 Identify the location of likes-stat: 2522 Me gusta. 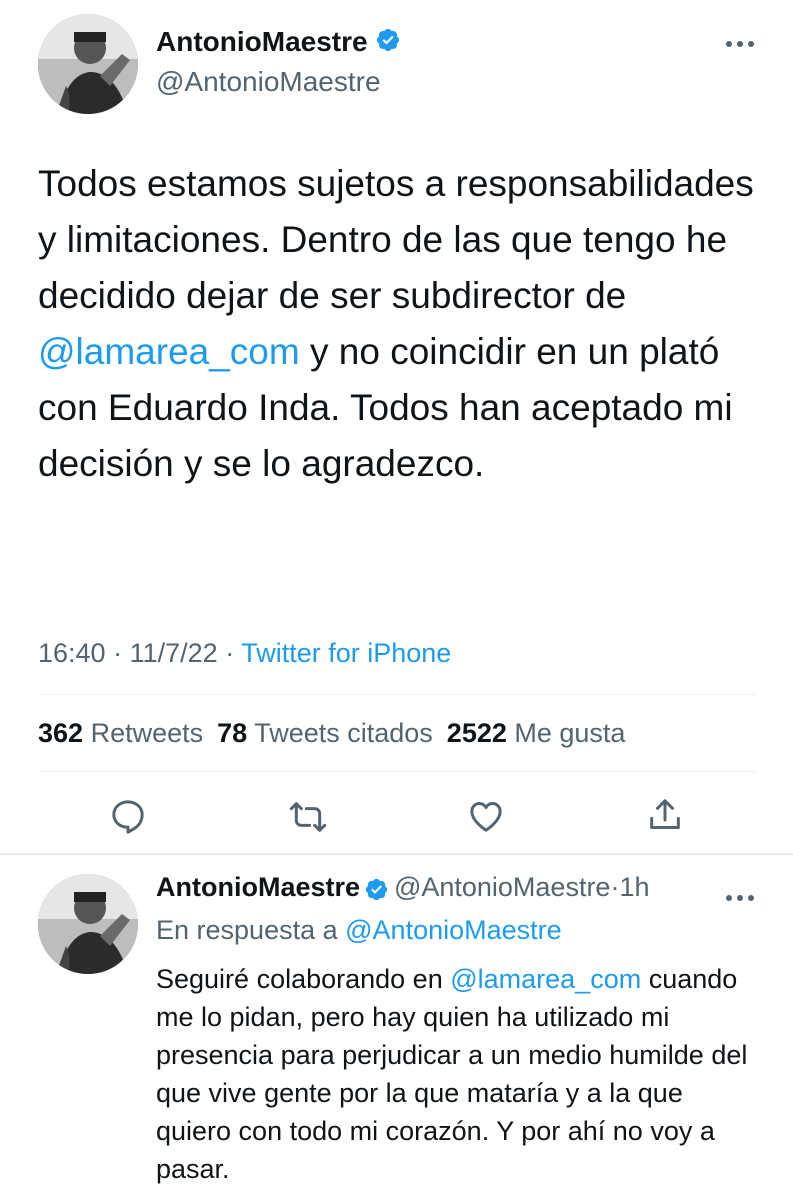
(536, 733).